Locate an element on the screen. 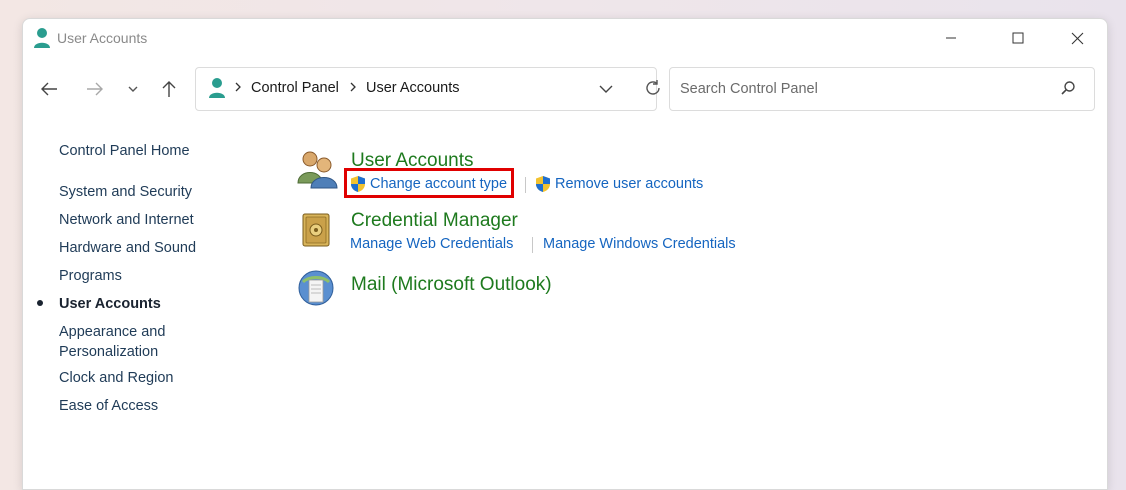  sidebar-item-appearance-personalization: Appearance and Personalization is located at coordinates (112, 342).